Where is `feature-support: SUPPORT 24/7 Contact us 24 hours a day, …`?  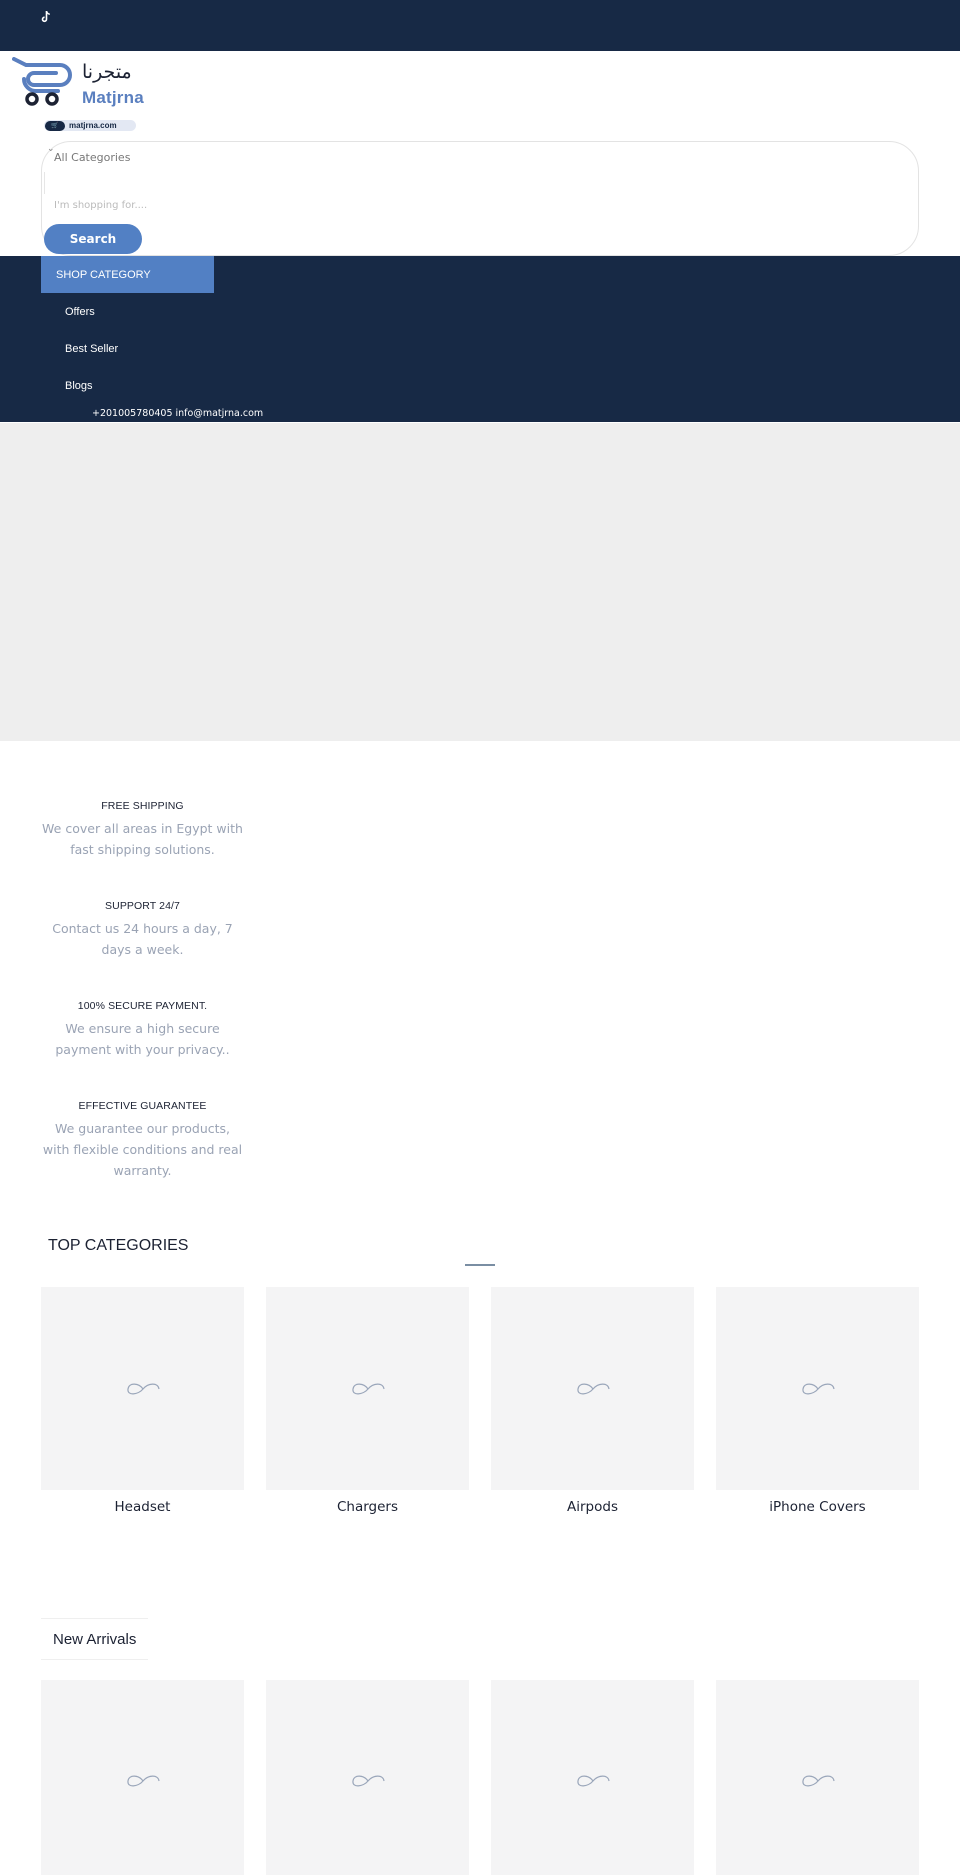
feature-support: SUPPORT 24/7 Contact us 24 hours a day, … is located at coordinates (142, 930).